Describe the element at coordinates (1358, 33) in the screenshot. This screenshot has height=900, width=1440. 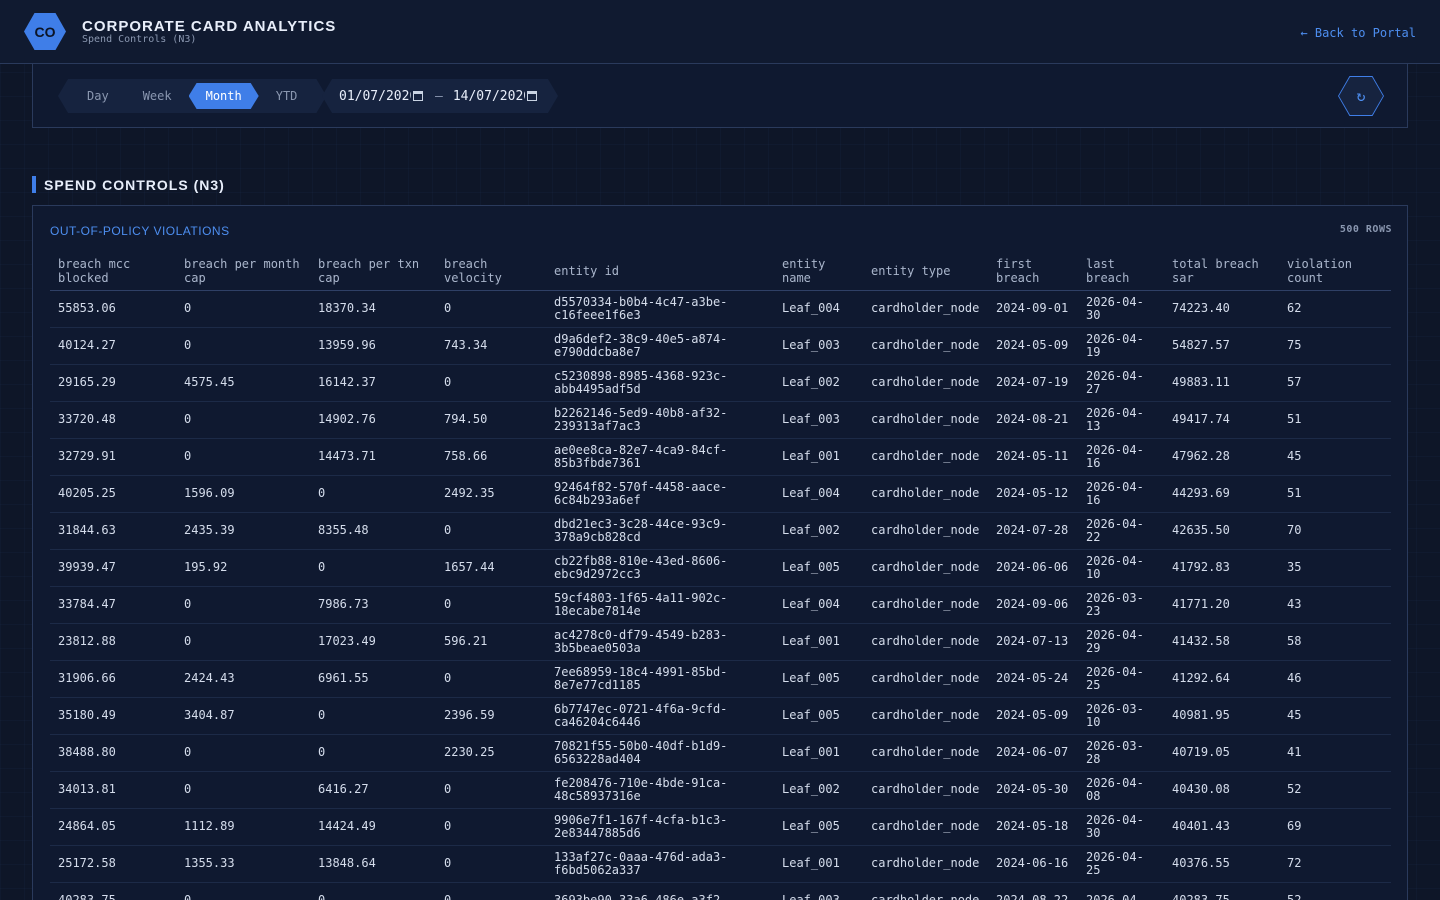
I see `back-to-portal-link: ← Back to Portal` at that location.